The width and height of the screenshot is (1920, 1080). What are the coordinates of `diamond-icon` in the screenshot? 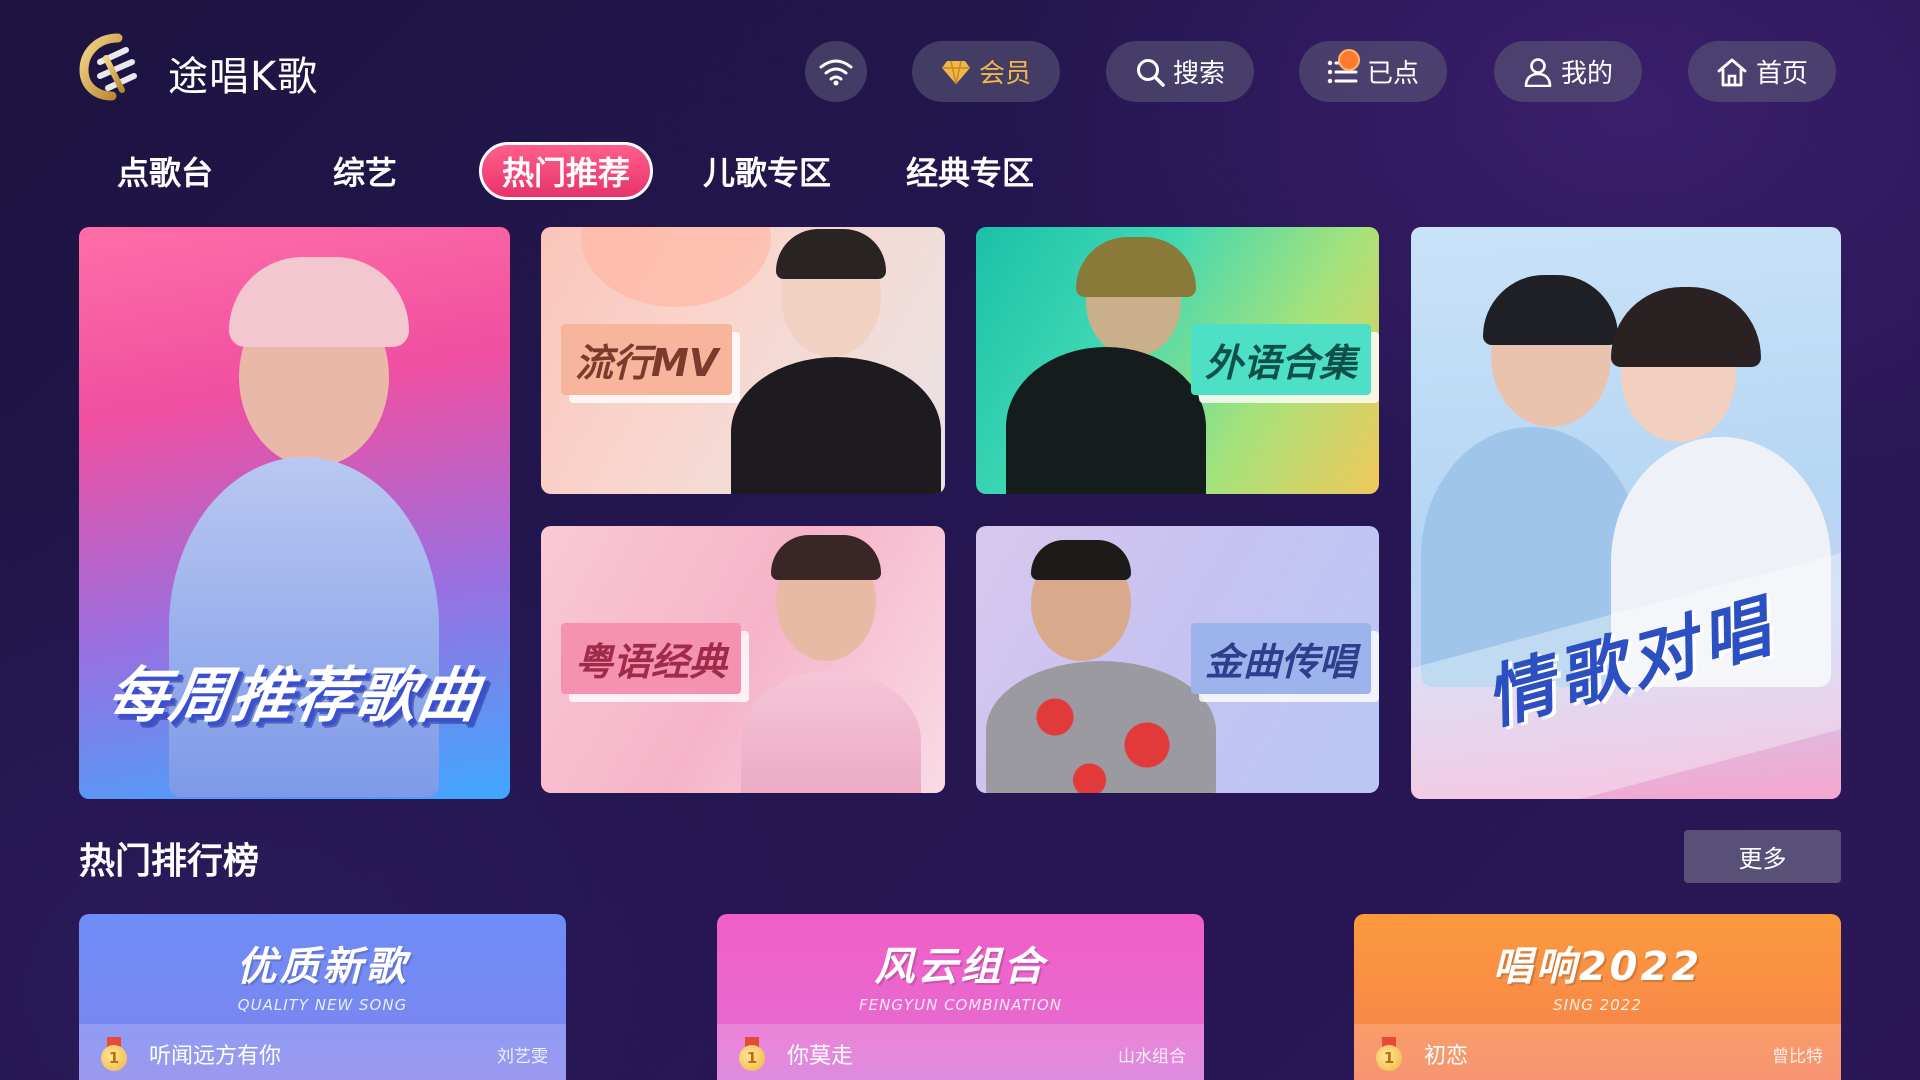 It's located at (956, 72).